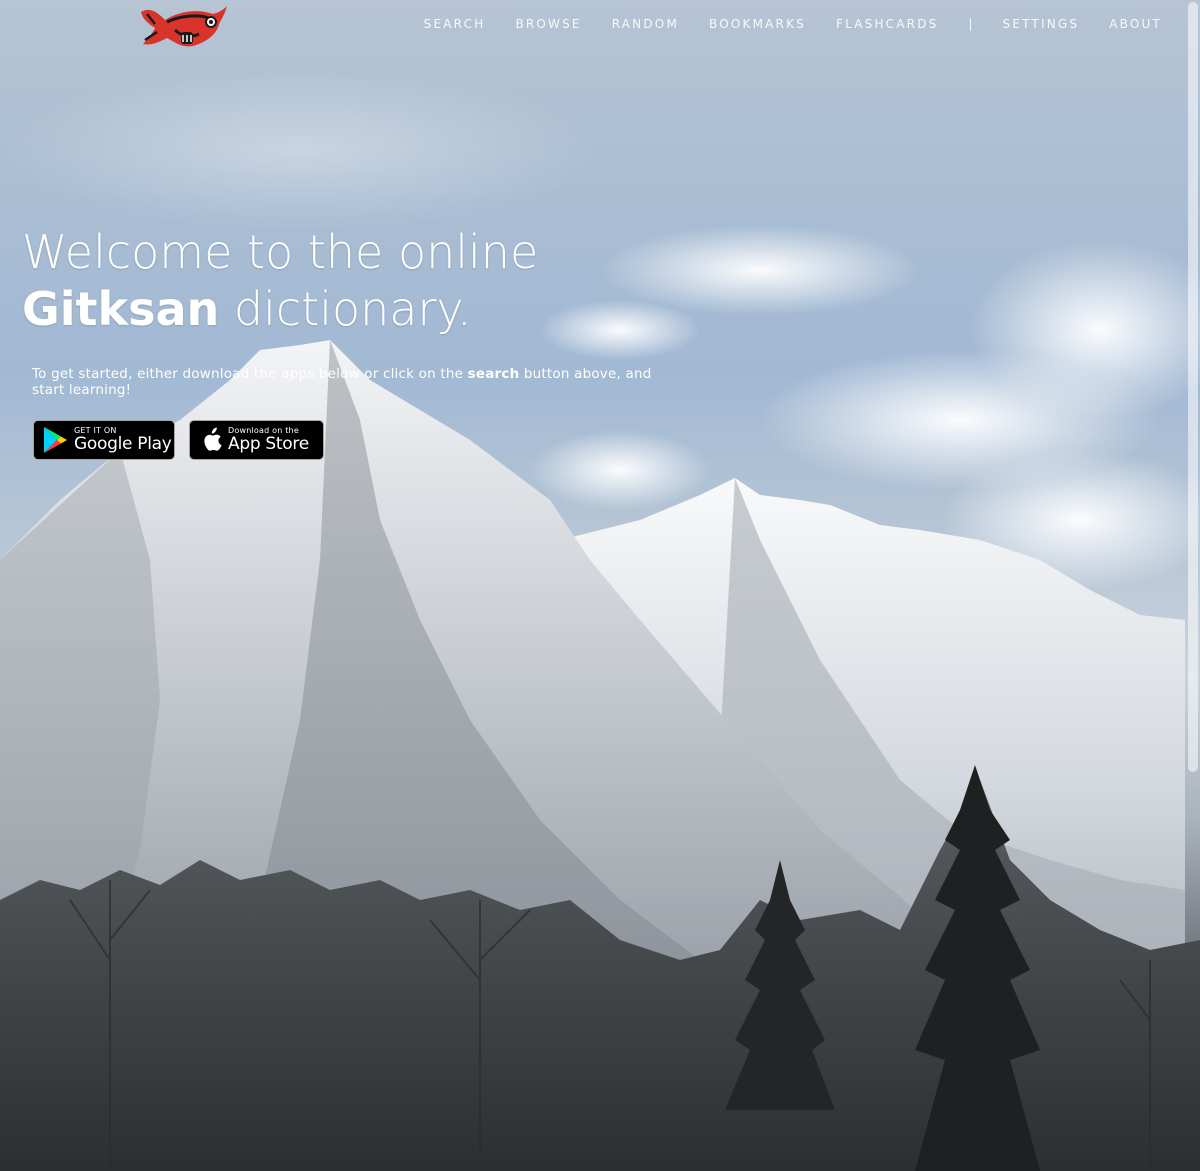 This screenshot has width=1200, height=1171. Describe the element at coordinates (55, 440) in the screenshot. I see `google-play-icon` at that location.